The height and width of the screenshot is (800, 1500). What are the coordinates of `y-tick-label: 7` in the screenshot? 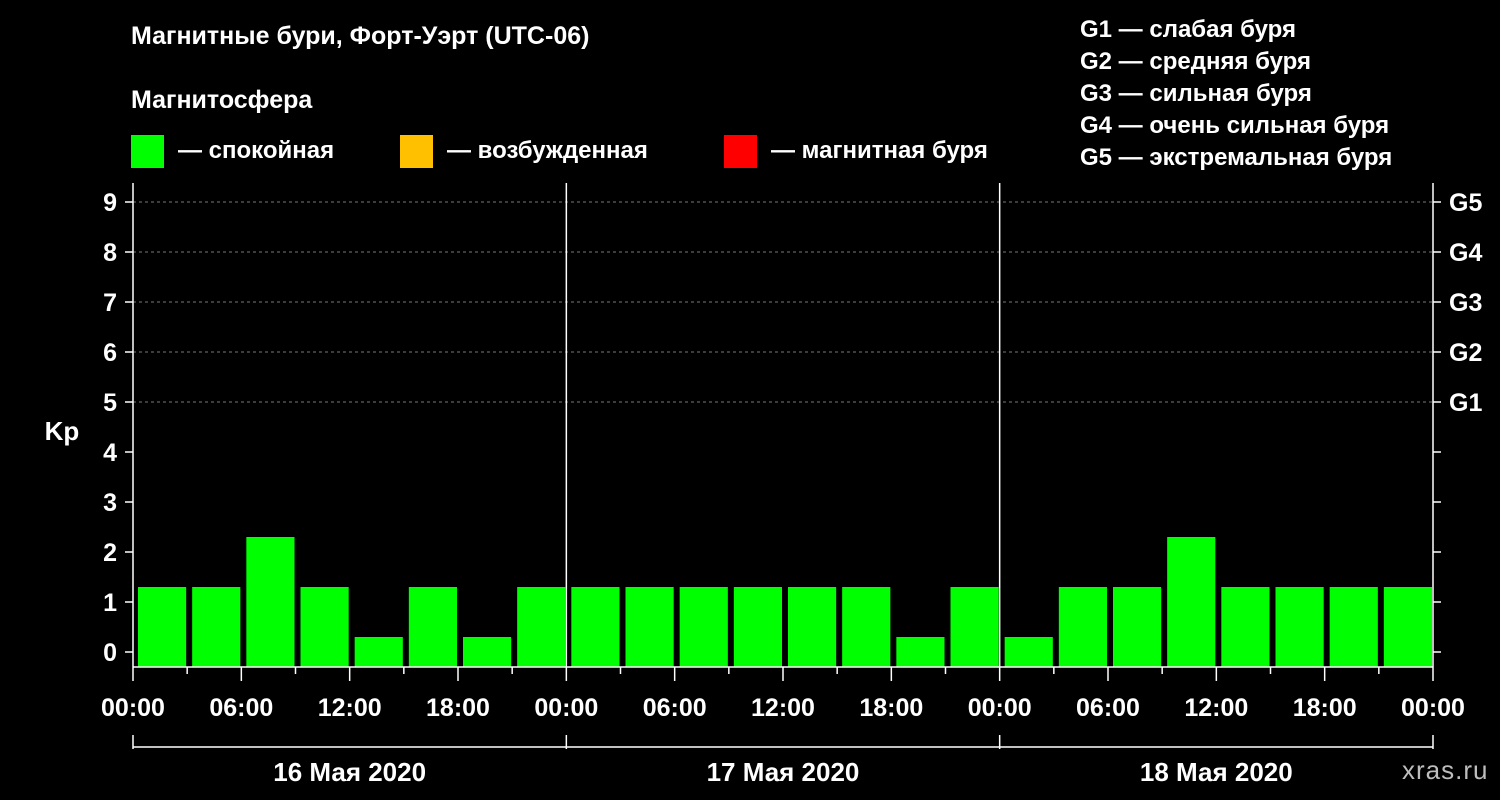 It's located at (110, 303).